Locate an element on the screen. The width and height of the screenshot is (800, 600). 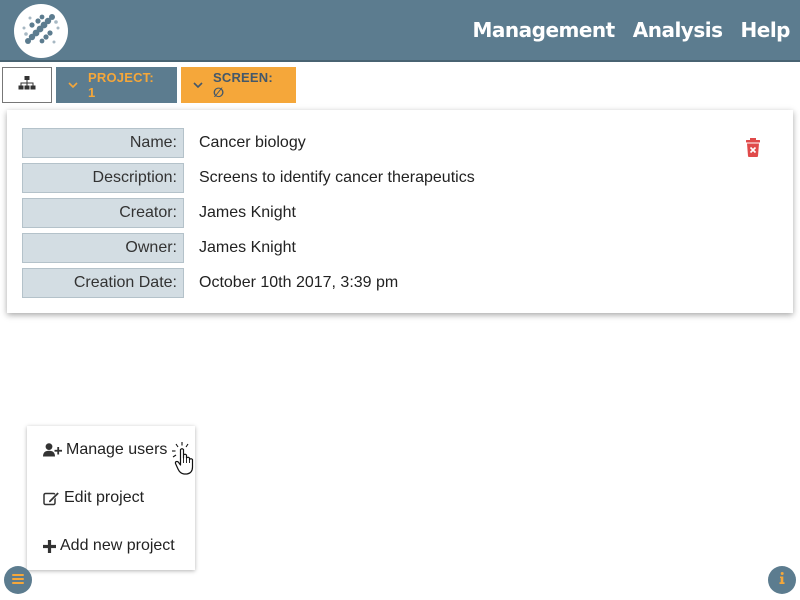
info-icon is located at coordinates (782, 580).